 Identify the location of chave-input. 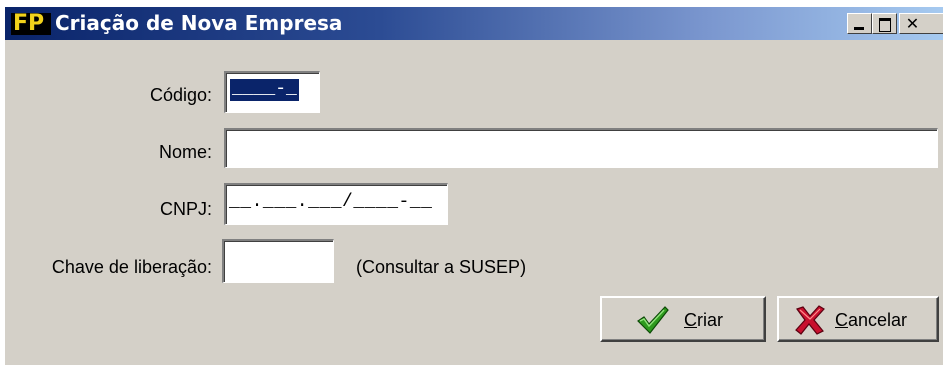
(278, 261).